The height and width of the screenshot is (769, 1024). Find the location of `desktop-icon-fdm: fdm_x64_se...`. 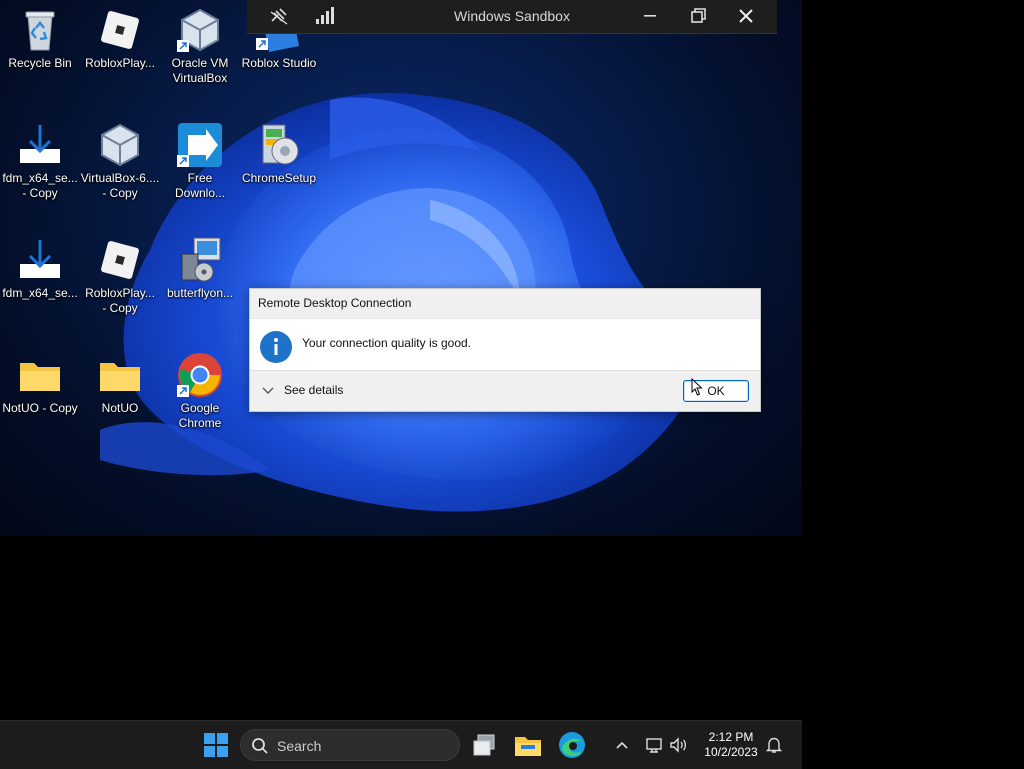

desktop-icon-fdm: fdm_x64_se... is located at coordinates (40, 268).